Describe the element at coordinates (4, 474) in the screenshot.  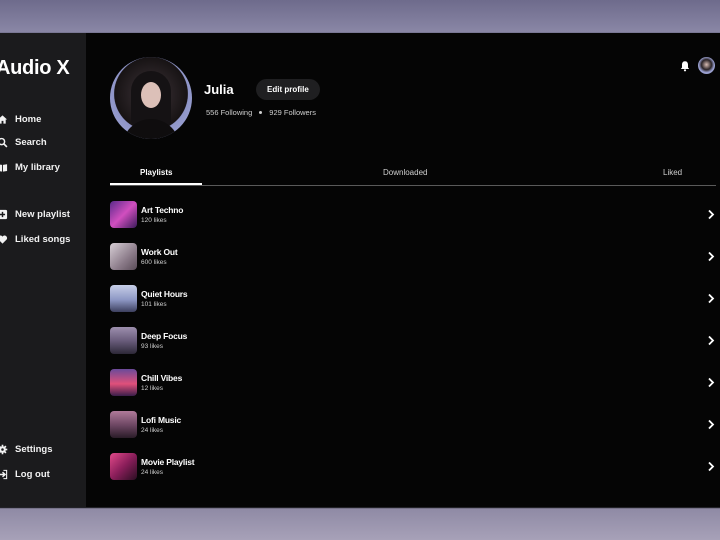
I see `logout-icon` at that location.